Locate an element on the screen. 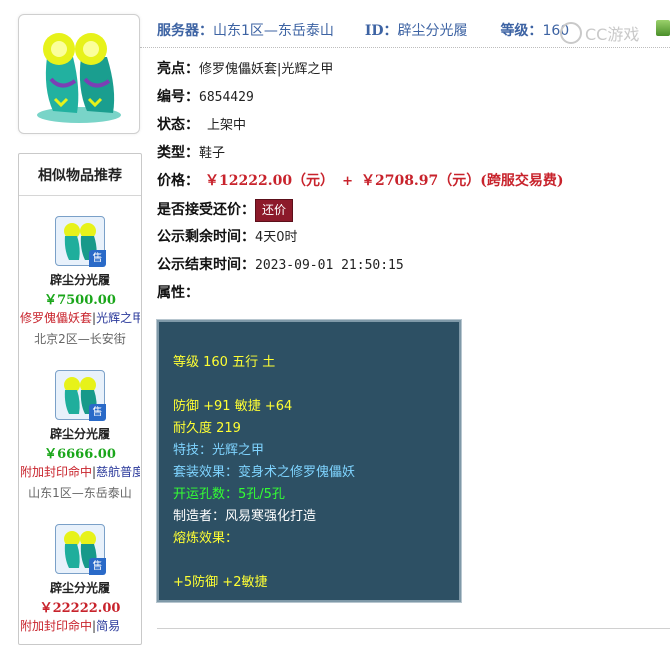  status-value: 上架中 is located at coordinates (227, 125).